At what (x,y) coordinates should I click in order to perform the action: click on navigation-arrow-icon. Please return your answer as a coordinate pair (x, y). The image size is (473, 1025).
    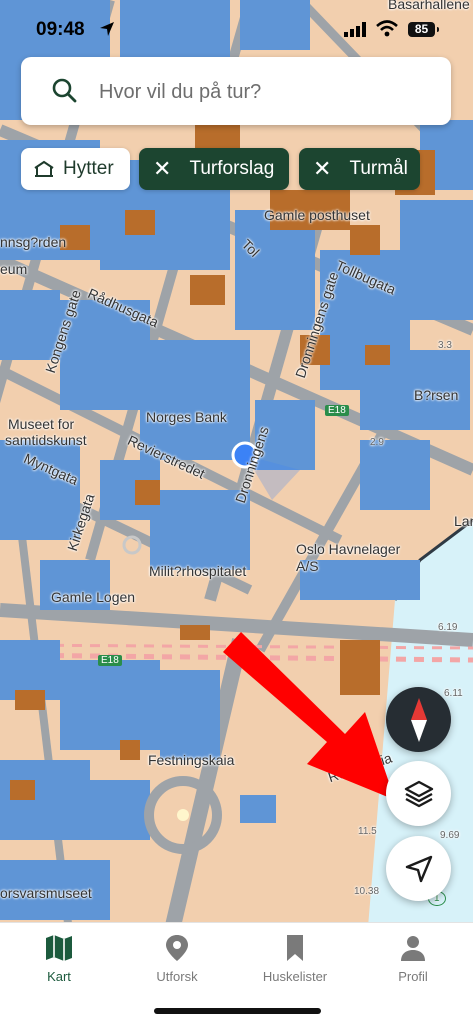
    Looking at the image, I should click on (418, 868).